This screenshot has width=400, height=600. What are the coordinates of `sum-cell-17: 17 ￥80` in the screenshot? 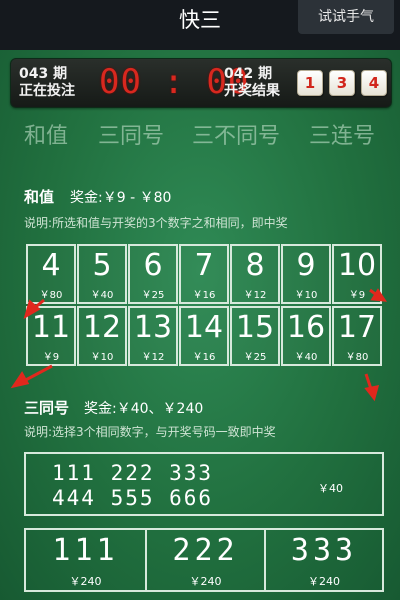 It's located at (357, 336).